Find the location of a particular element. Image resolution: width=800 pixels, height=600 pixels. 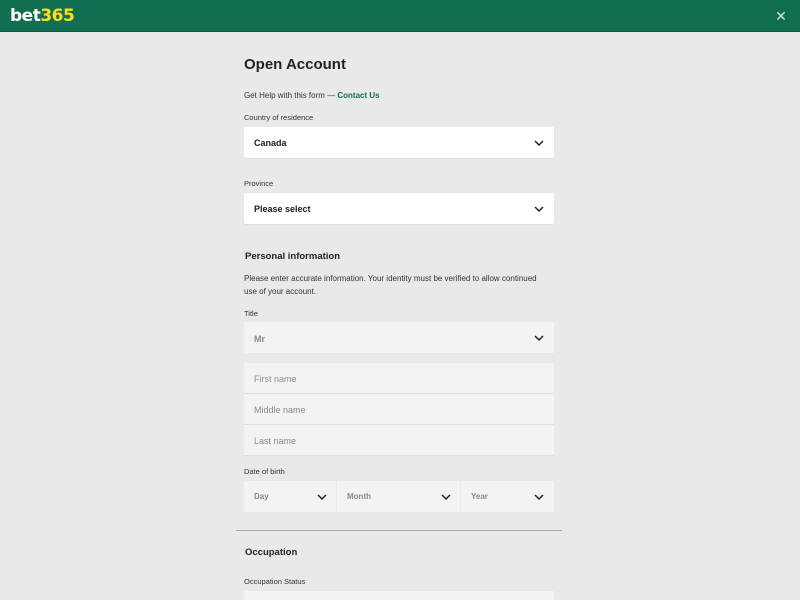

middle-name-field: Middle name is located at coordinates (399, 409).